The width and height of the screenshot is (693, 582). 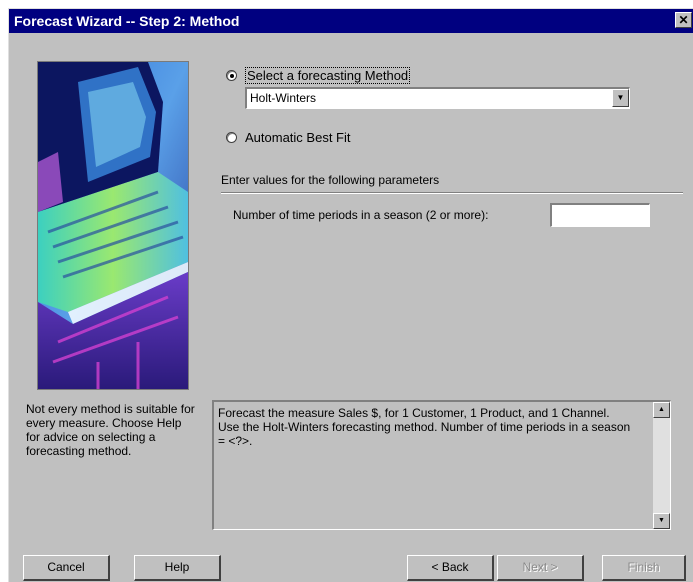 I want to click on auto-best-fit-radio, so click(x=231, y=137).